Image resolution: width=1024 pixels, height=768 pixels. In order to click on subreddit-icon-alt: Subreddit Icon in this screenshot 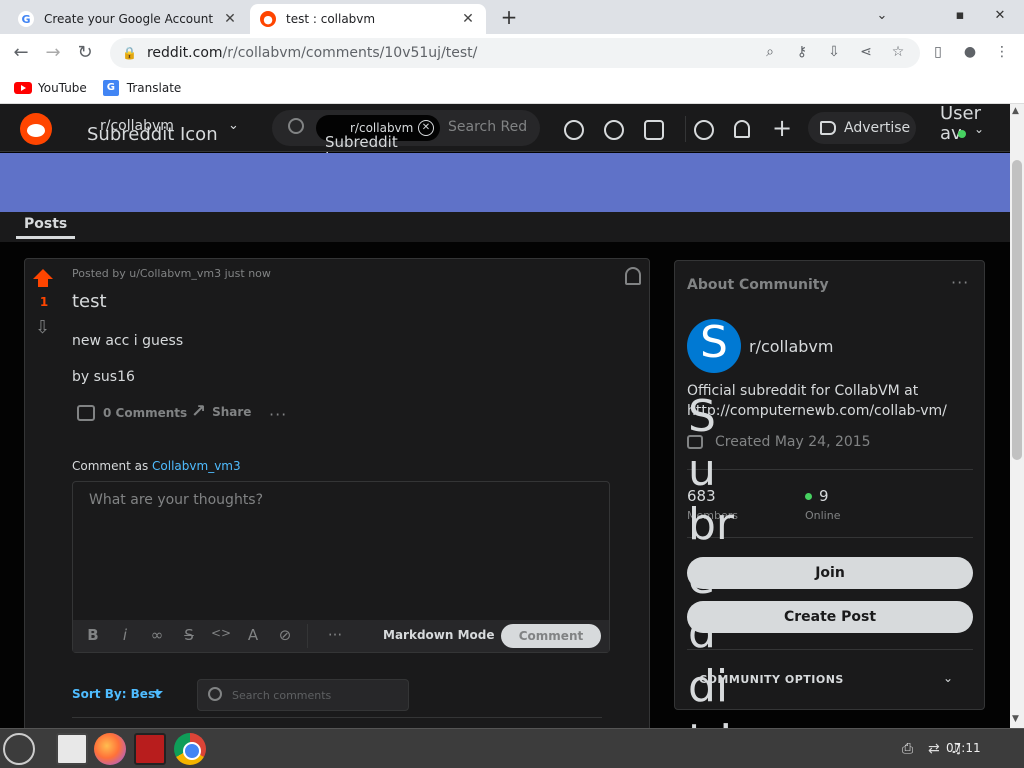, I will do `click(152, 134)`.